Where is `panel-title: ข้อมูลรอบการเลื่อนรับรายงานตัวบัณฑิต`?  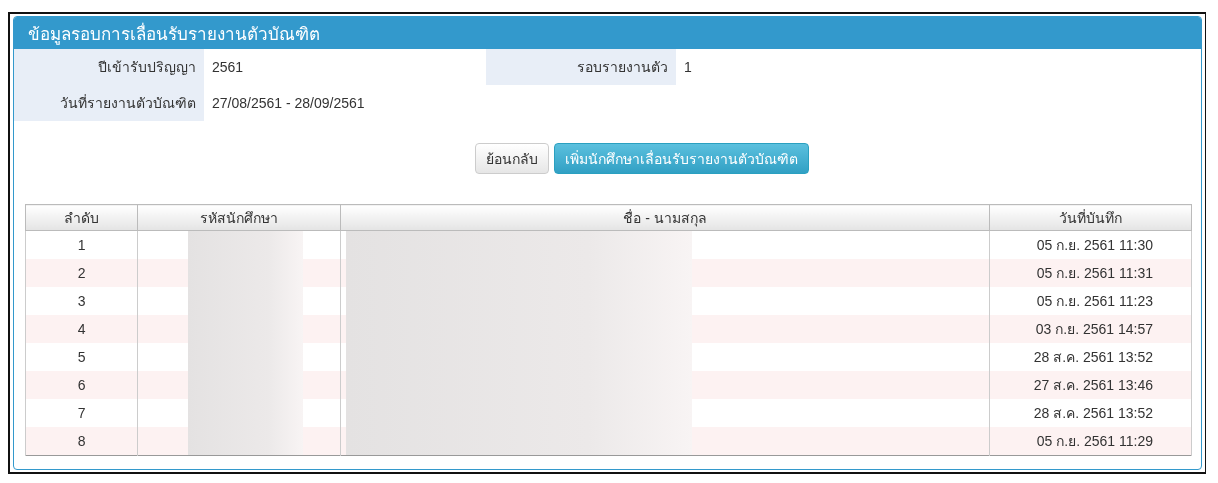 panel-title: ข้อมูลรอบการเลื่อนรับรายงานตัวบัณฑิต is located at coordinates (607, 33).